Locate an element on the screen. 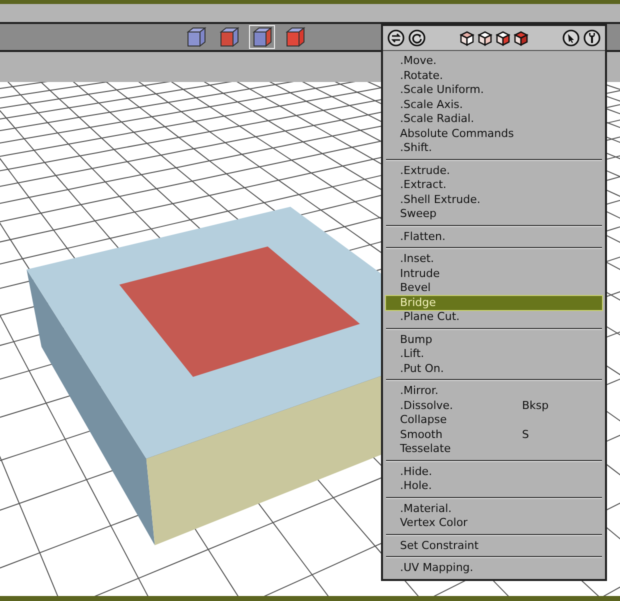 This screenshot has width=620, height=601. menu-item: Collapse is located at coordinates (494, 420).